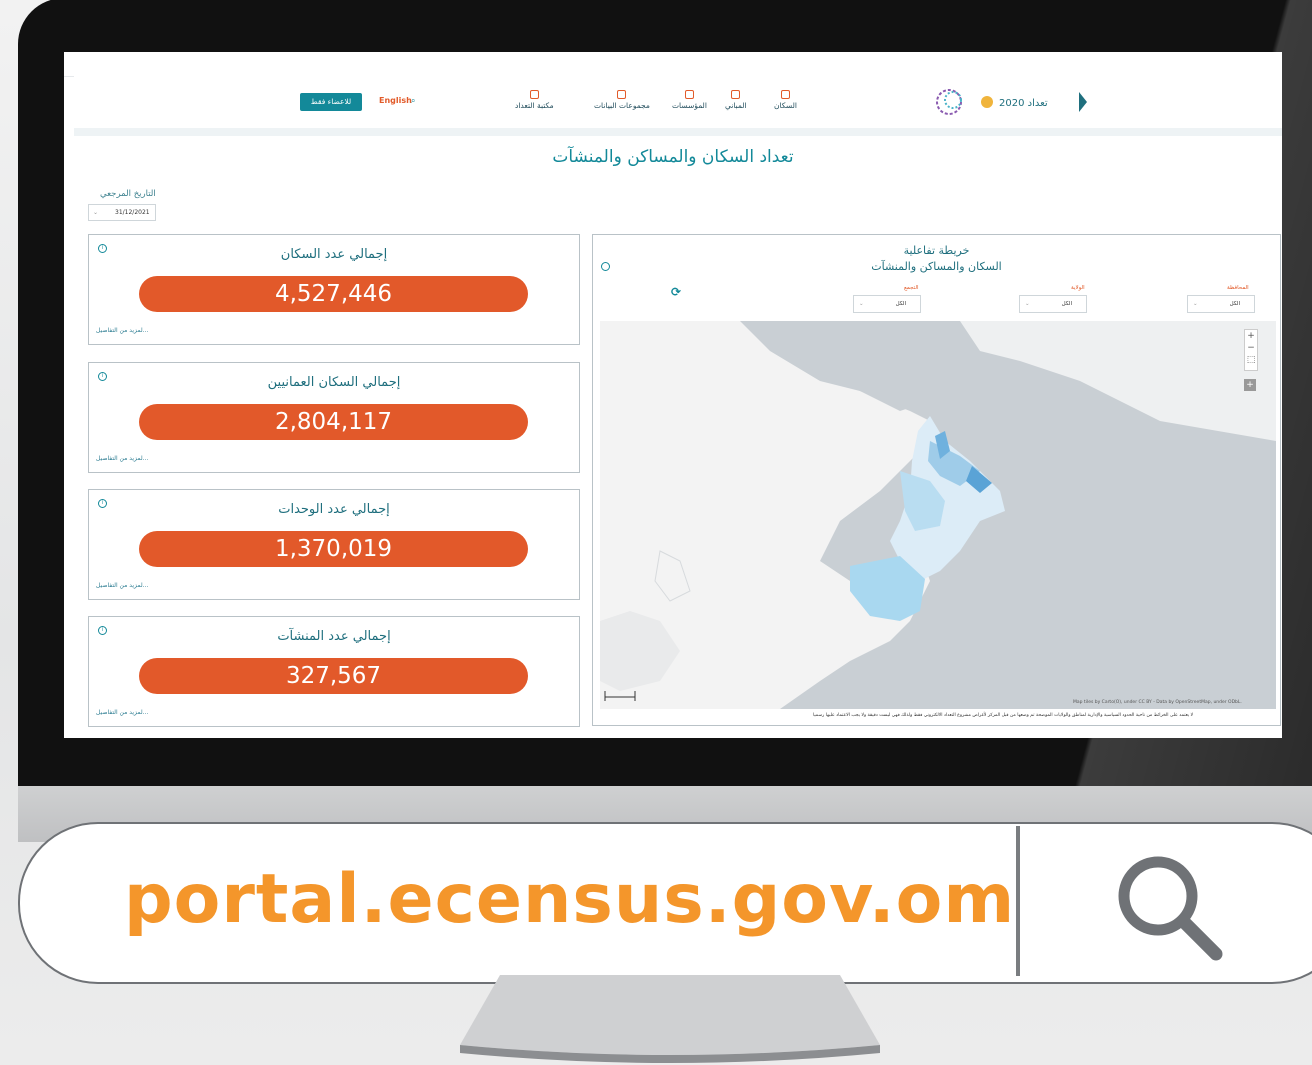 This screenshot has height=1065, width=1312. What do you see at coordinates (676, 292) in the screenshot?
I see `refresh-icon: ⟳` at bounding box center [676, 292].